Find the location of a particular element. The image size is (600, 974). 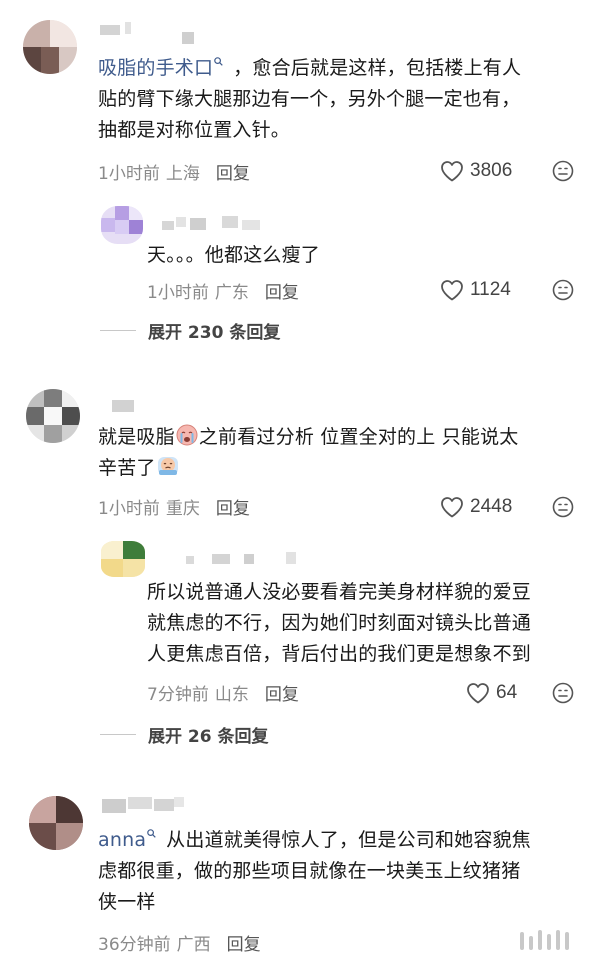

comment-meta: 7分钟前 山东 回复 is located at coordinates (223, 692).